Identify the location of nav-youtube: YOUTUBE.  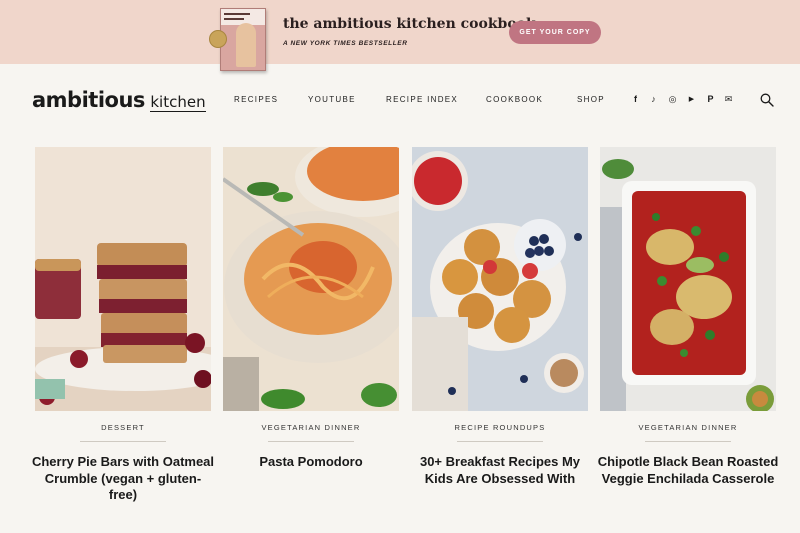
(332, 99).